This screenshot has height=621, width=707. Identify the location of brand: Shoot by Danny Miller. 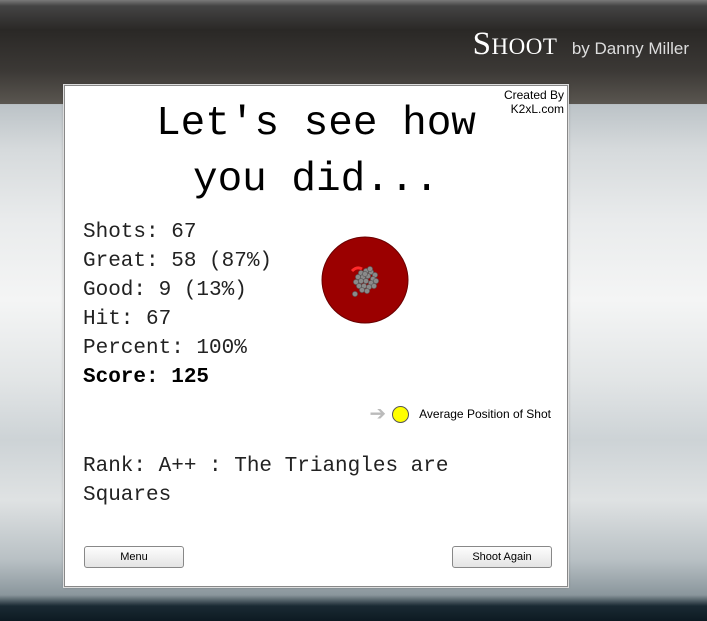
(581, 44).